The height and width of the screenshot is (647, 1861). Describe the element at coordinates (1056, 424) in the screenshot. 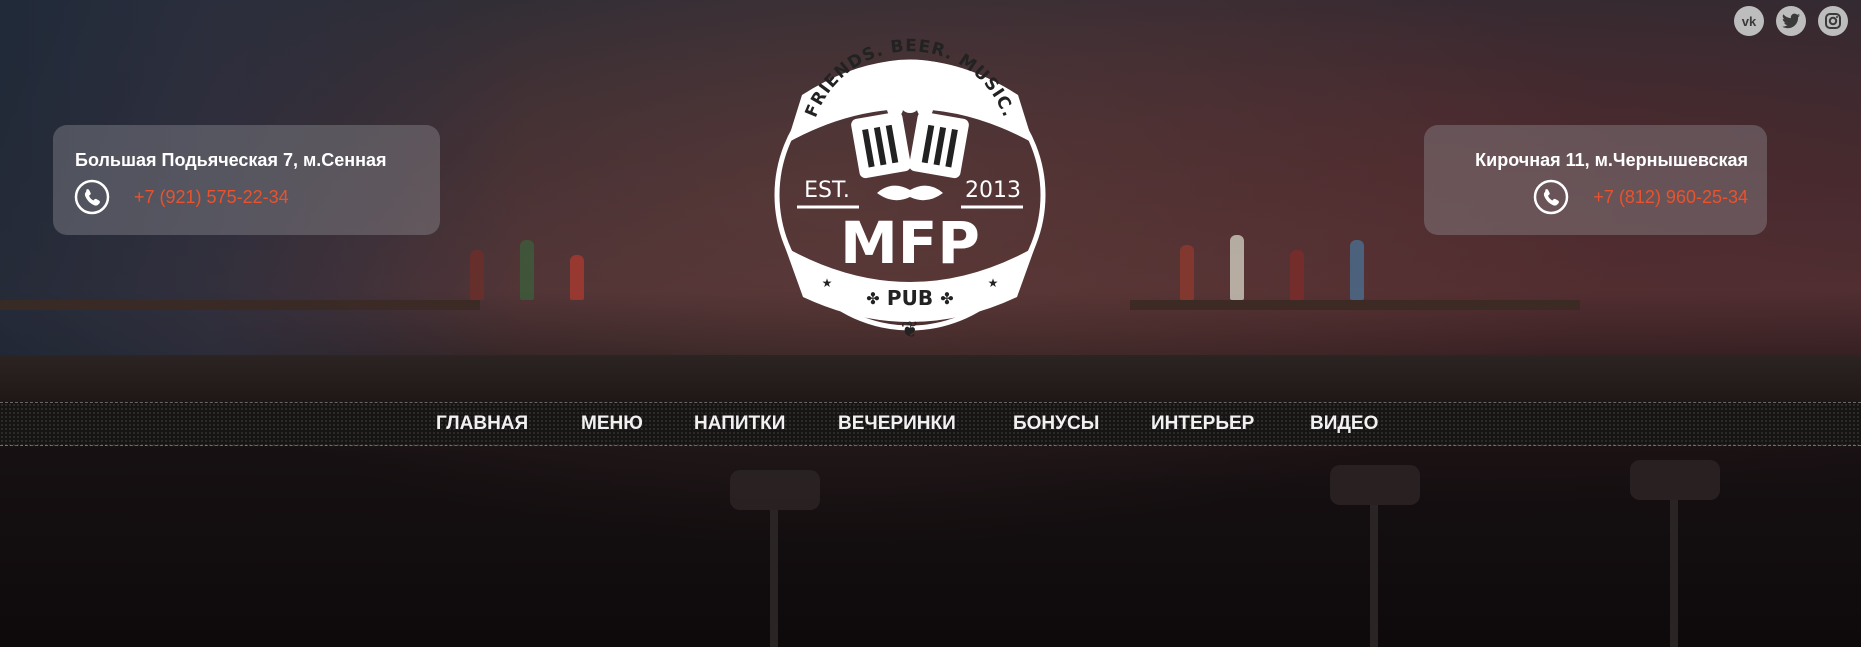

I see `nav-item-bonuses: БОНУСЫ` at that location.